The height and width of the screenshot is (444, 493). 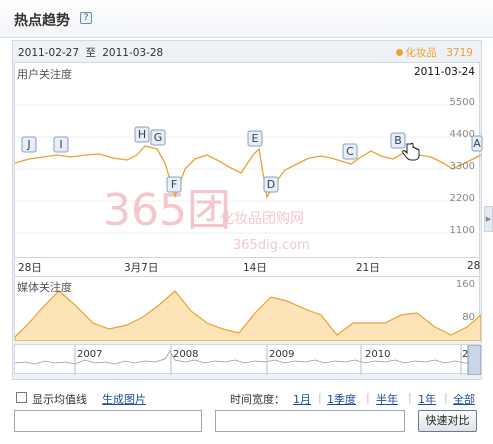 I want to click on time-option-1-quarter: 1季度, so click(x=341, y=399).